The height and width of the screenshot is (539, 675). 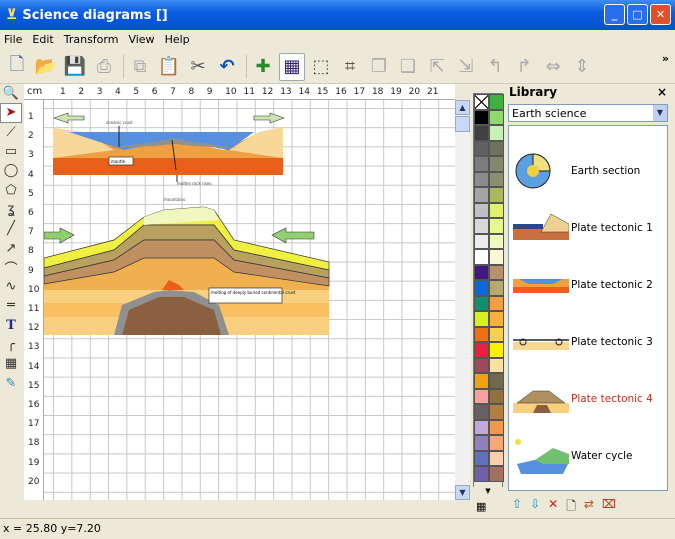 I want to click on paste-button: 📋, so click(x=169, y=67).